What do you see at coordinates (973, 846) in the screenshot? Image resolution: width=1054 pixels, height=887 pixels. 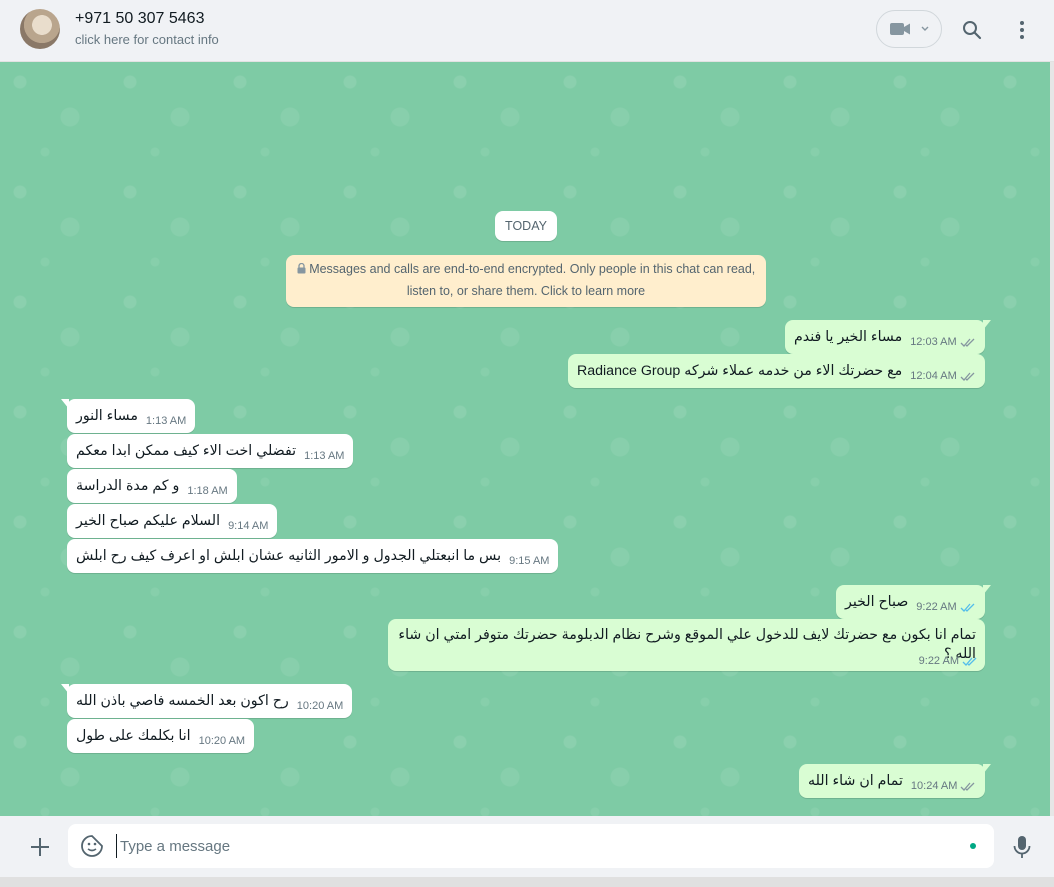 I see `status-dot` at bounding box center [973, 846].